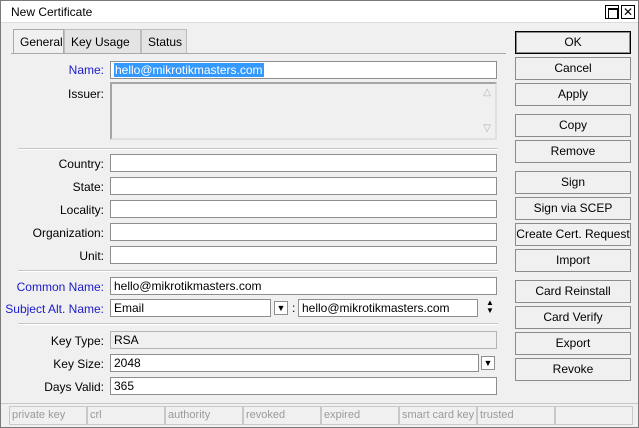 This screenshot has height=428, width=639. I want to click on name-label: Name:, so click(86, 70).